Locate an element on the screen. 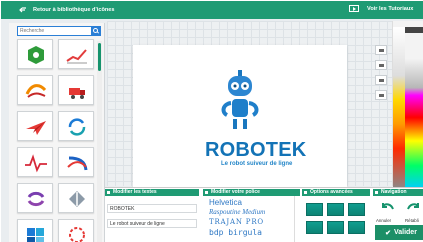 Image resolution: width=423 pixels, height=242 pixels. font-option-birgula: bdp birgula is located at coordinates (235, 232).